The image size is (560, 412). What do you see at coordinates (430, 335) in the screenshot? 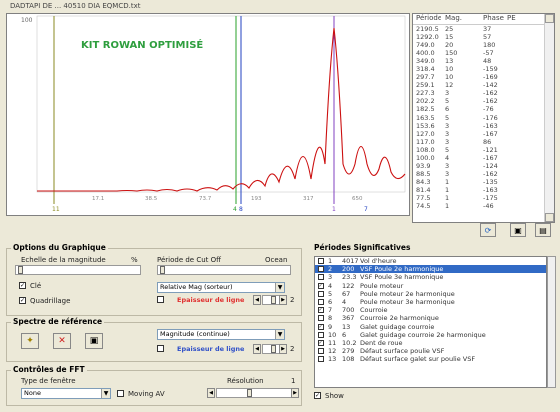
I see `list-item: 10 6 Galet guidage courroie 2e harmonique` at bounding box center [430, 335].